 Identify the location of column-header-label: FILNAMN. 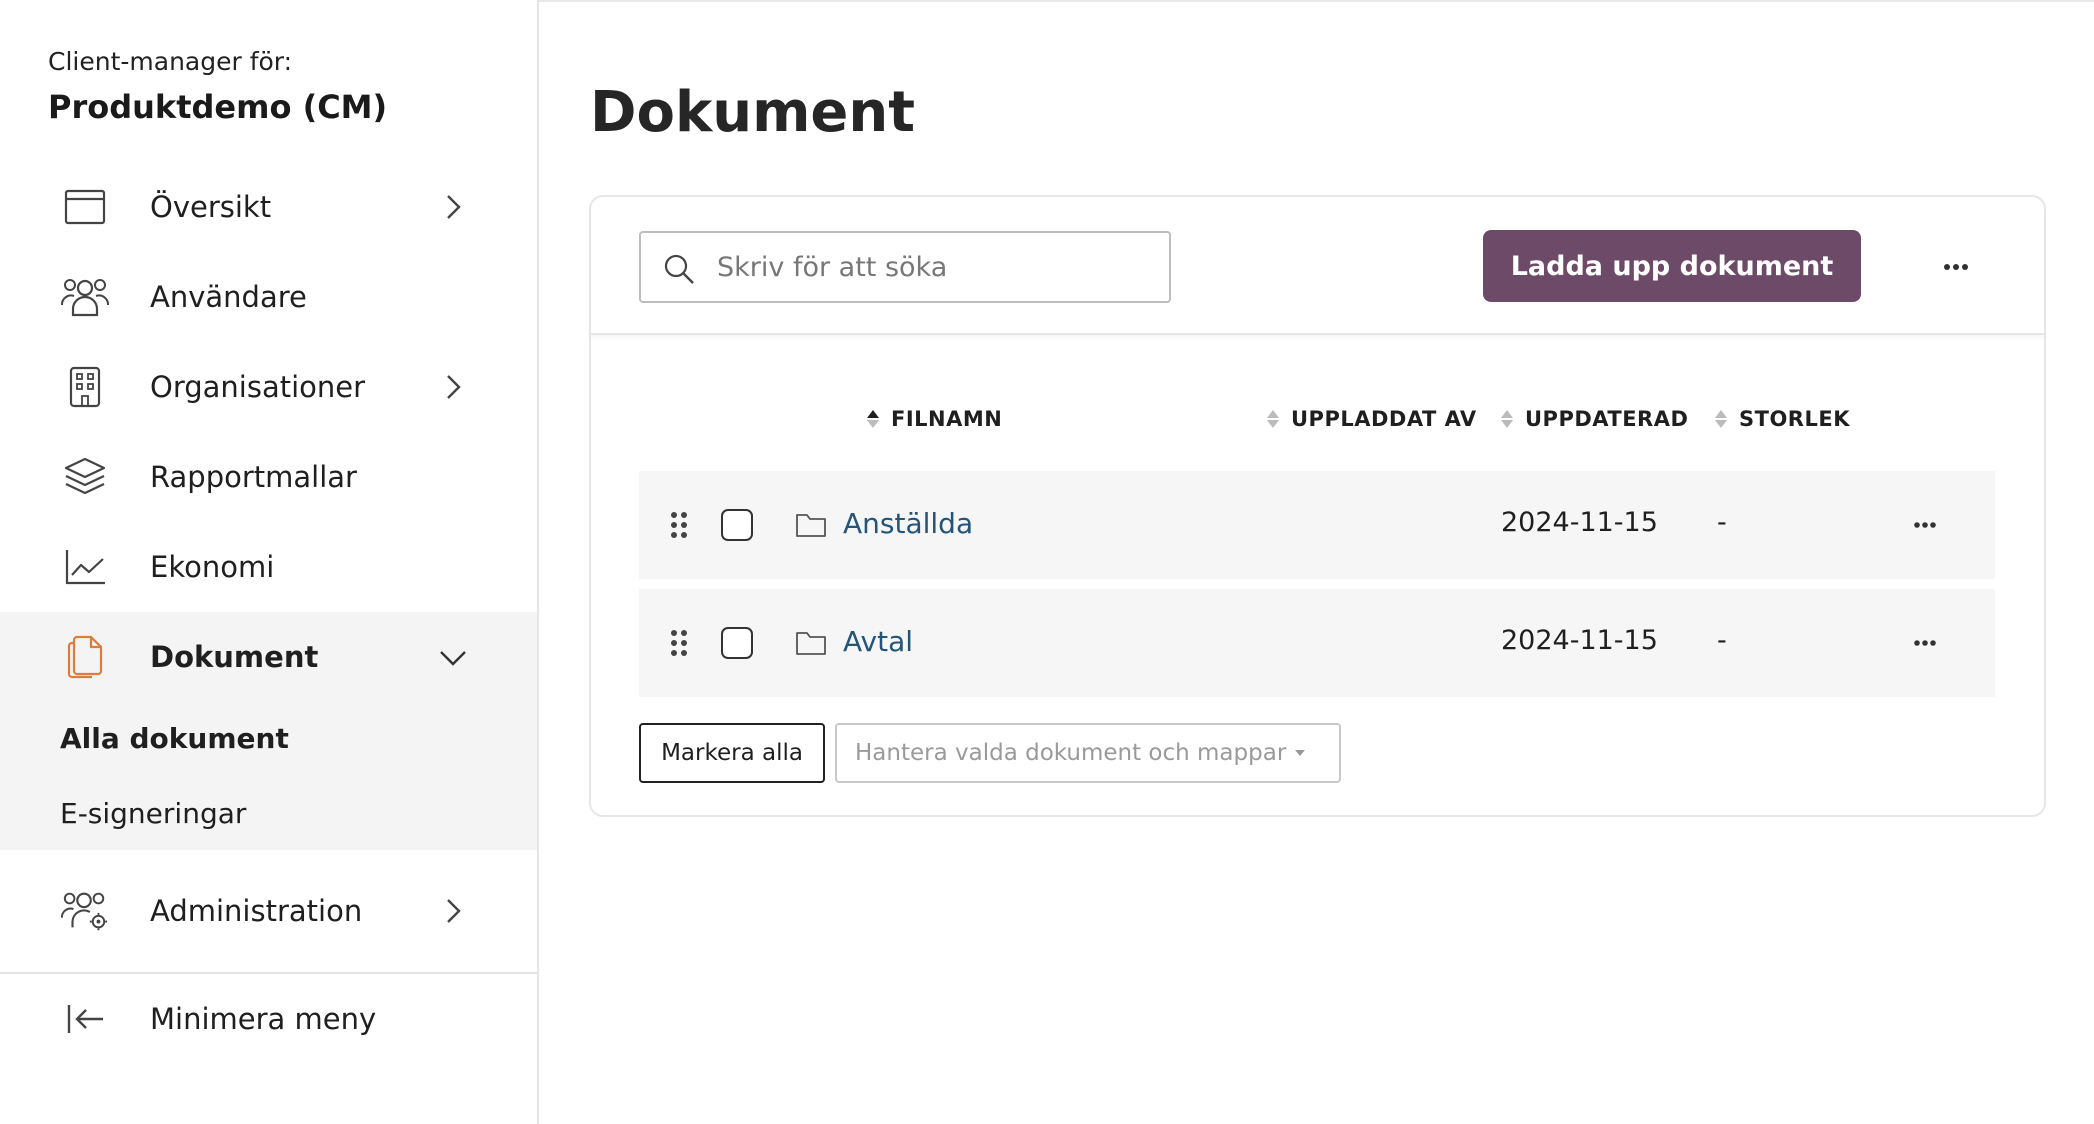
(947, 419).